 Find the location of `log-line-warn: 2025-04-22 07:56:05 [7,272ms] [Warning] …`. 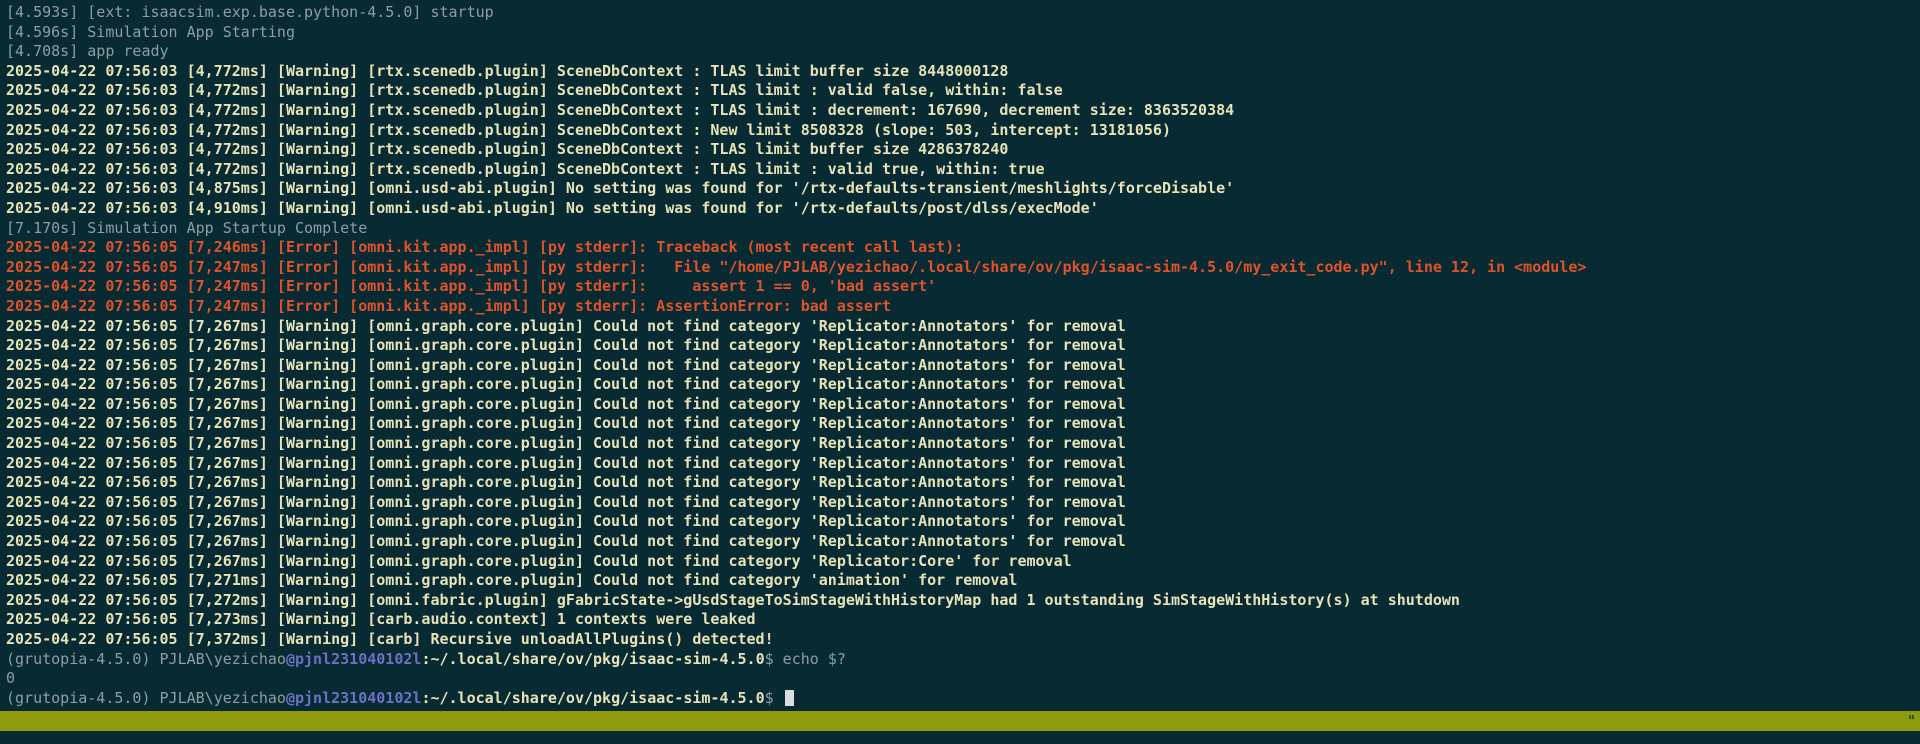

log-line-warn: 2025-04-22 07:56:05 [7,272ms] [Warning] … is located at coordinates (733, 599).